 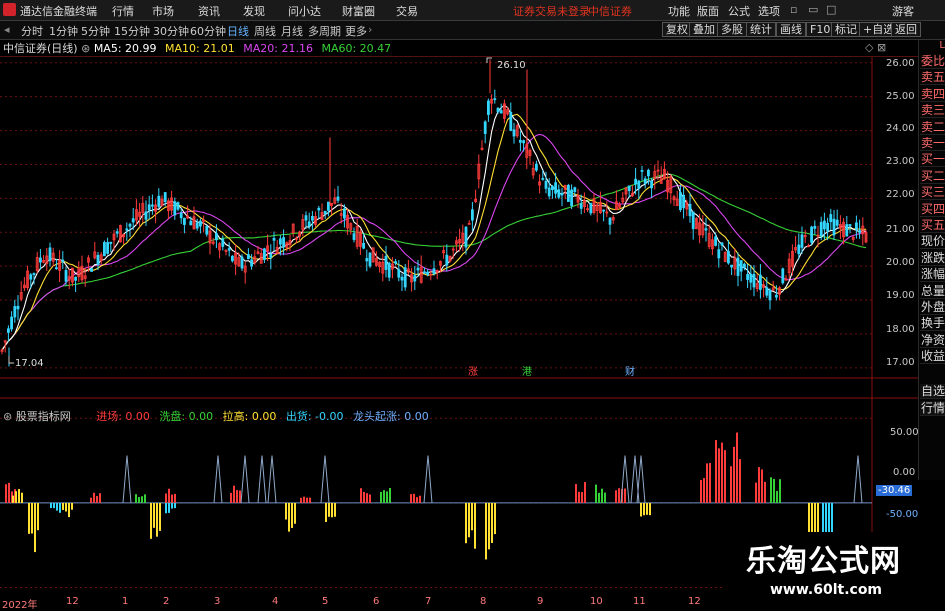 What do you see at coordinates (87, 48) in the screenshot?
I see `settings-icon: ⊛` at bounding box center [87, 48].